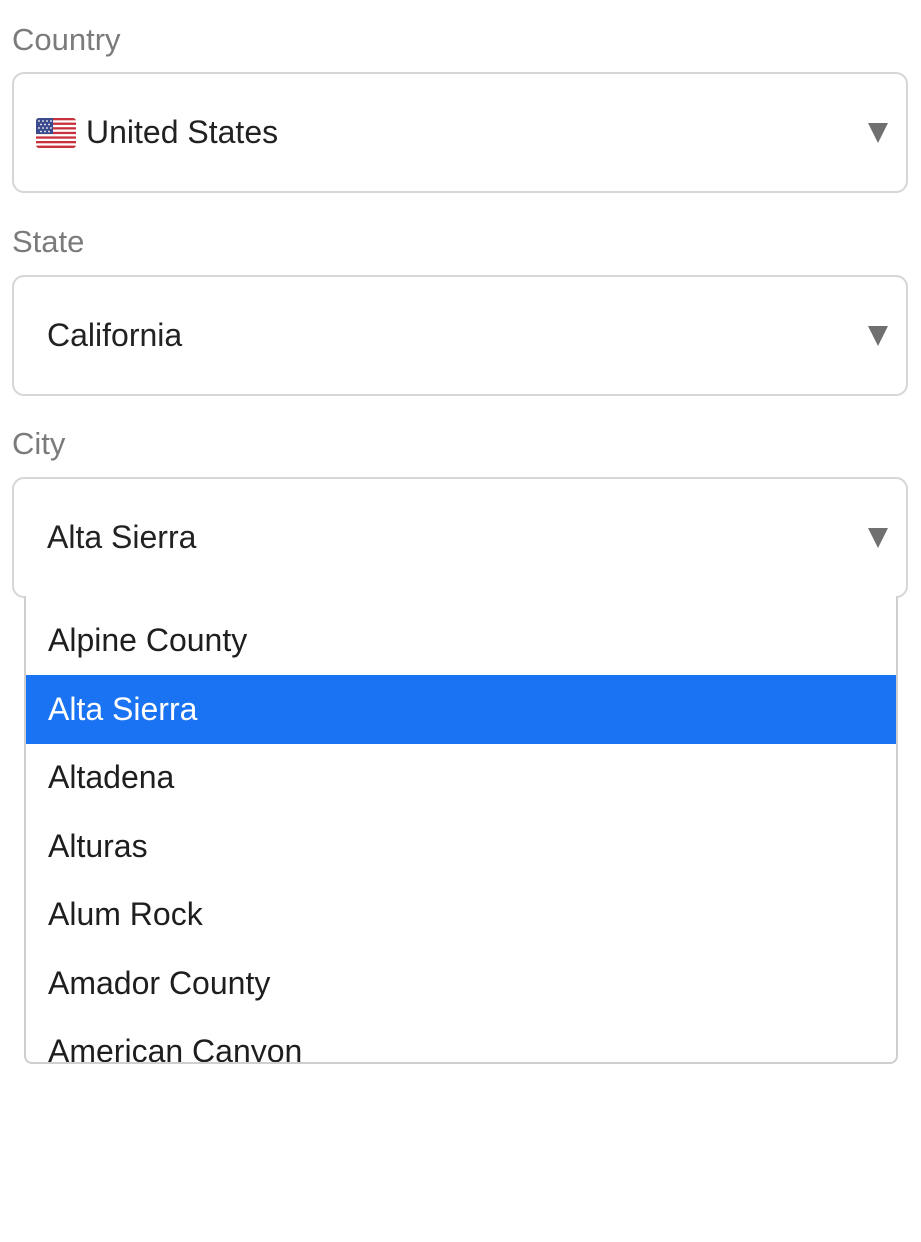  I want to click on city-option: Alturas, so click(461, 846).